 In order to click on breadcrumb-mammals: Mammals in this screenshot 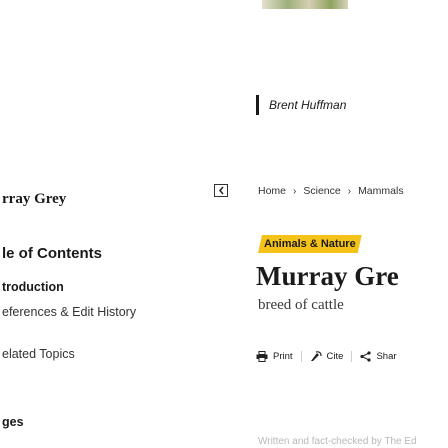, I will do `click(381, 191)`.